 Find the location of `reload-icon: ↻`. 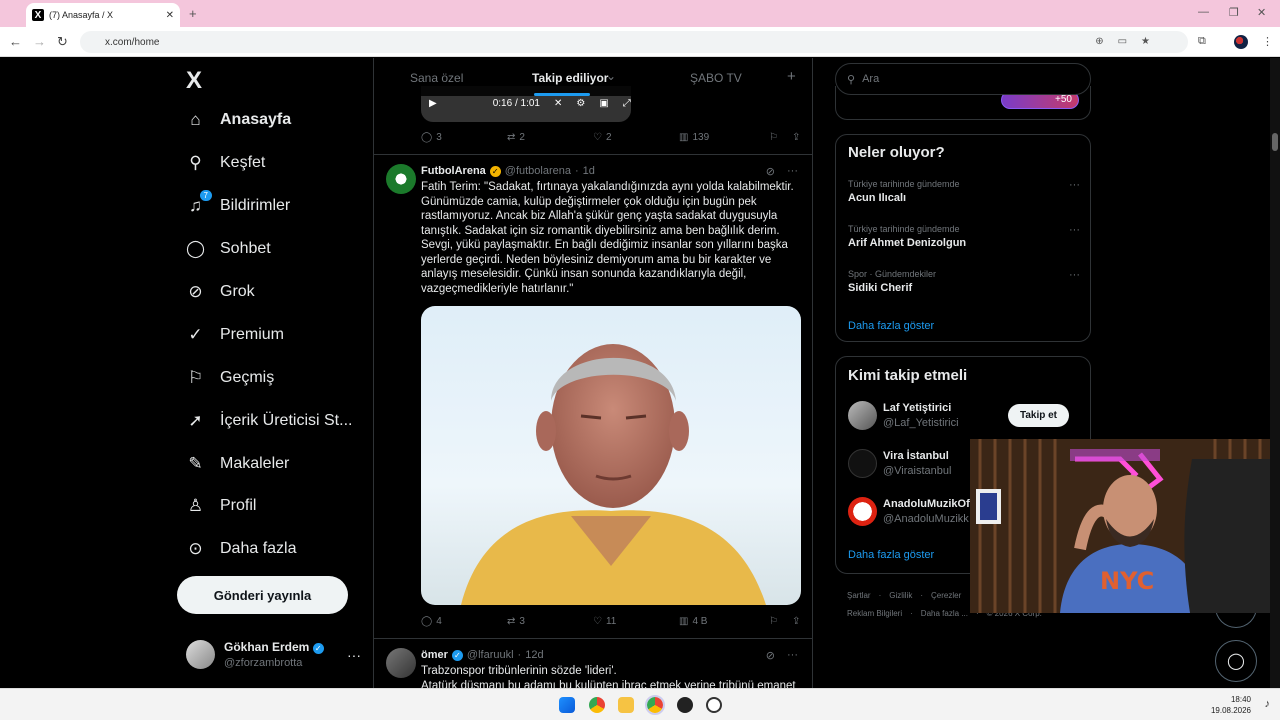

reload-icon: ↻ is located at coordinates (62, 42).